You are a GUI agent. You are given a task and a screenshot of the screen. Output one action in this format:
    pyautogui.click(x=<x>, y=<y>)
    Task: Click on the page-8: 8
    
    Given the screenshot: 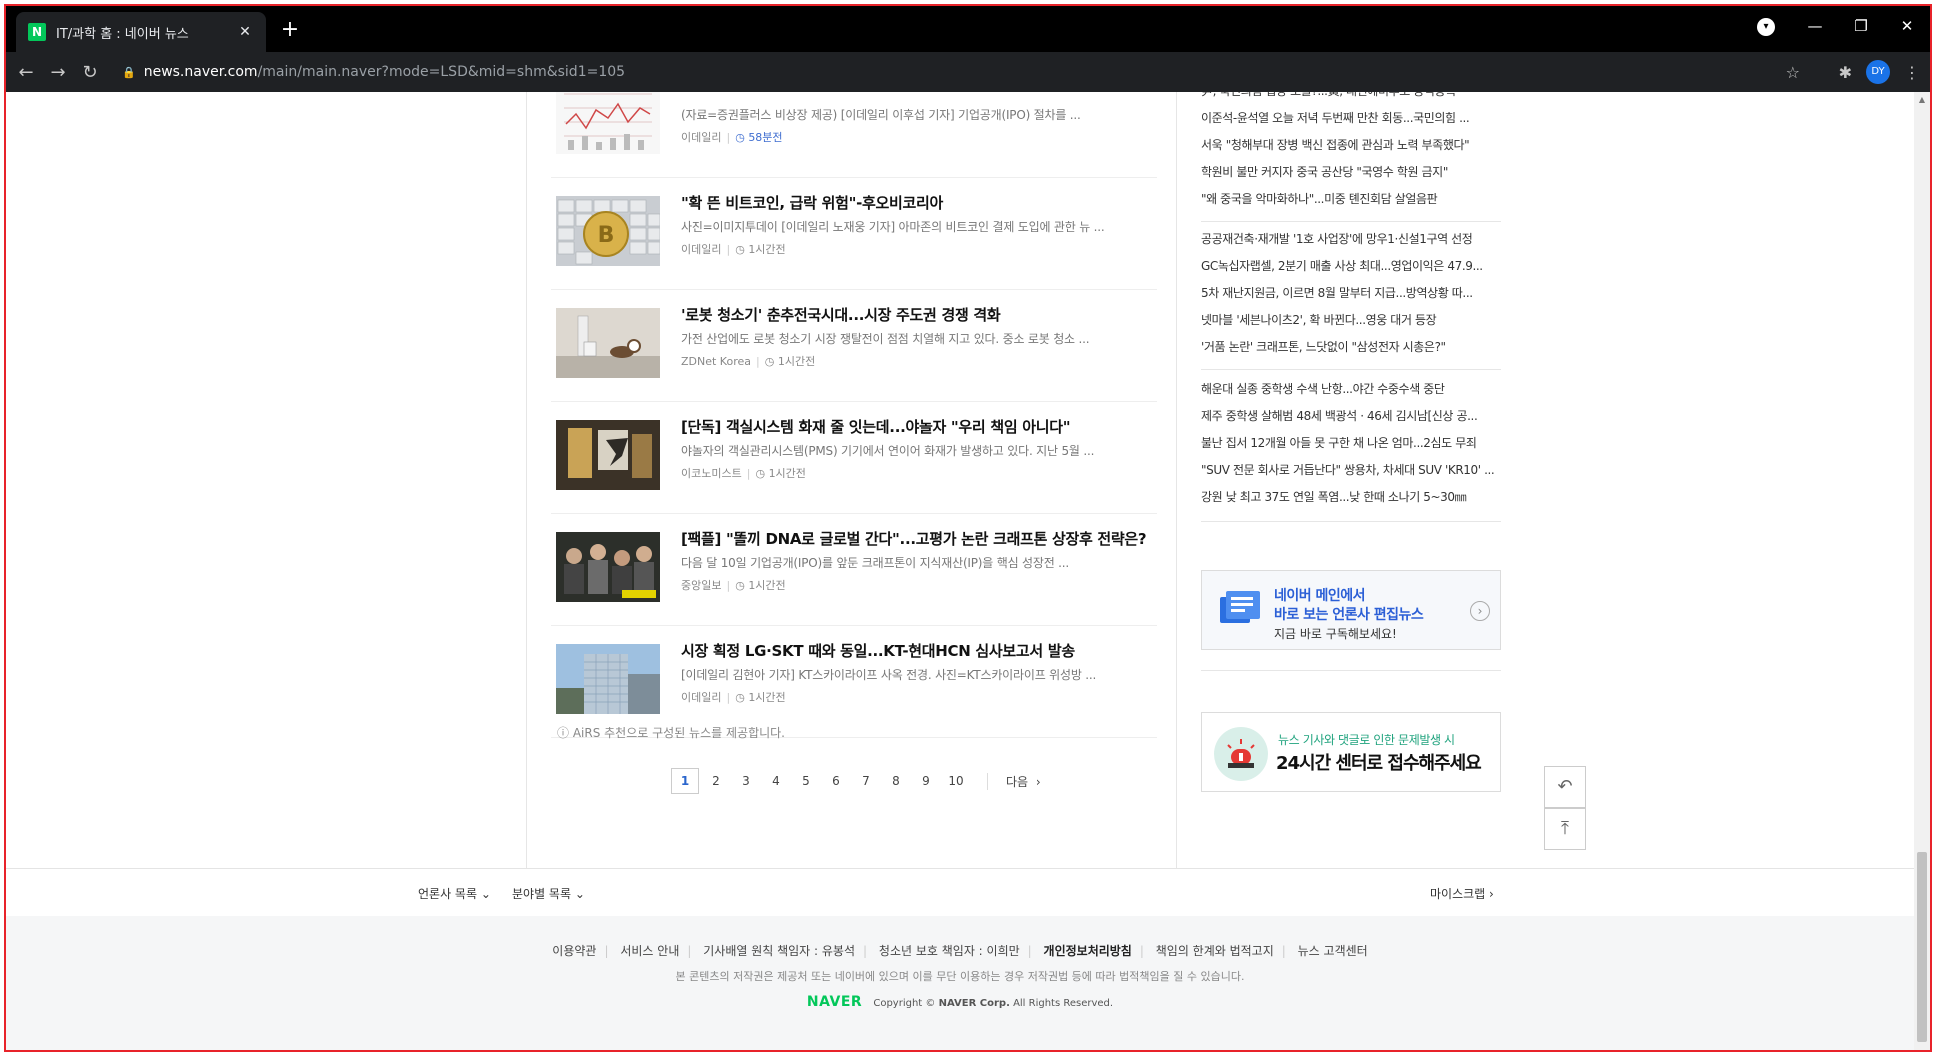 What is the action you would take?
    pyautogui.click(x=896, y=781)
    